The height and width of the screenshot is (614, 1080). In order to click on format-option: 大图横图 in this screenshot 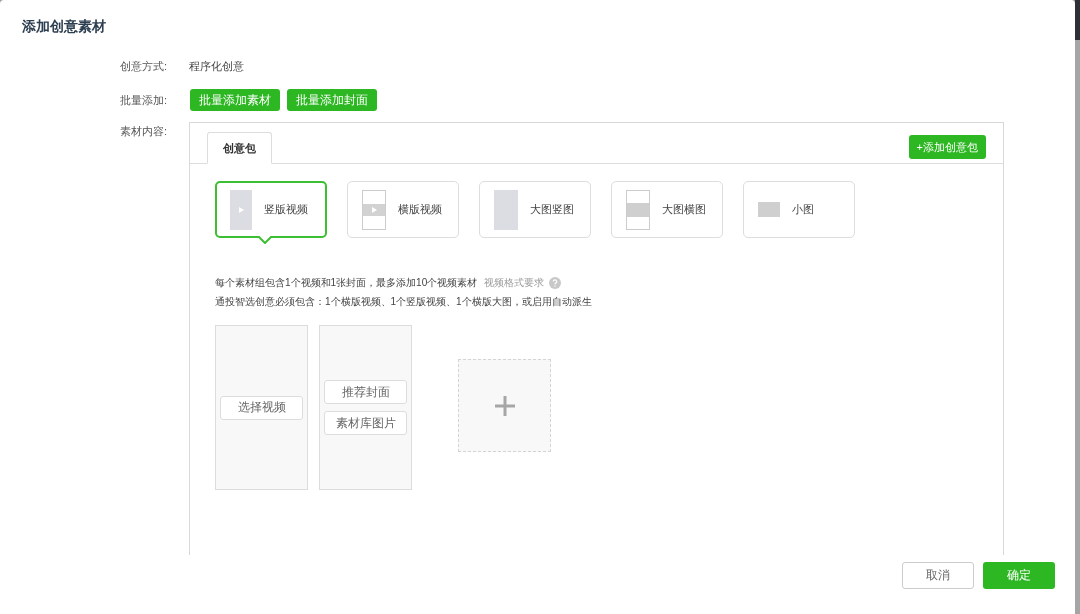, I will do `click(667, 209)`.